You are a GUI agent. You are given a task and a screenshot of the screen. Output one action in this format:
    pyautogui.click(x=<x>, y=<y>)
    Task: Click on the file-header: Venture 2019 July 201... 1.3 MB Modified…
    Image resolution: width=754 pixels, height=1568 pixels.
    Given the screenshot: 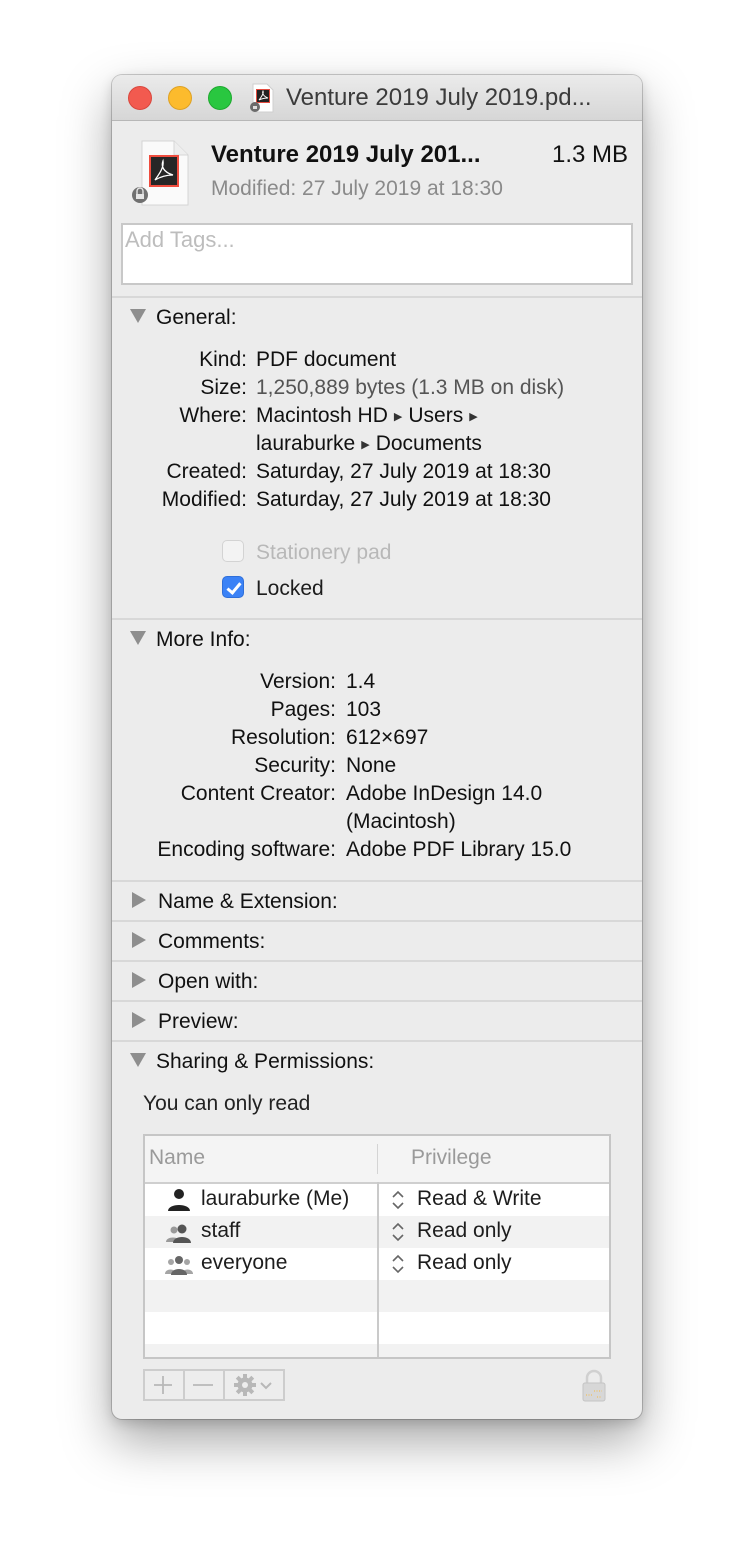 What is the action you would take?
    pyautogui.click(x=377, y=208)
    